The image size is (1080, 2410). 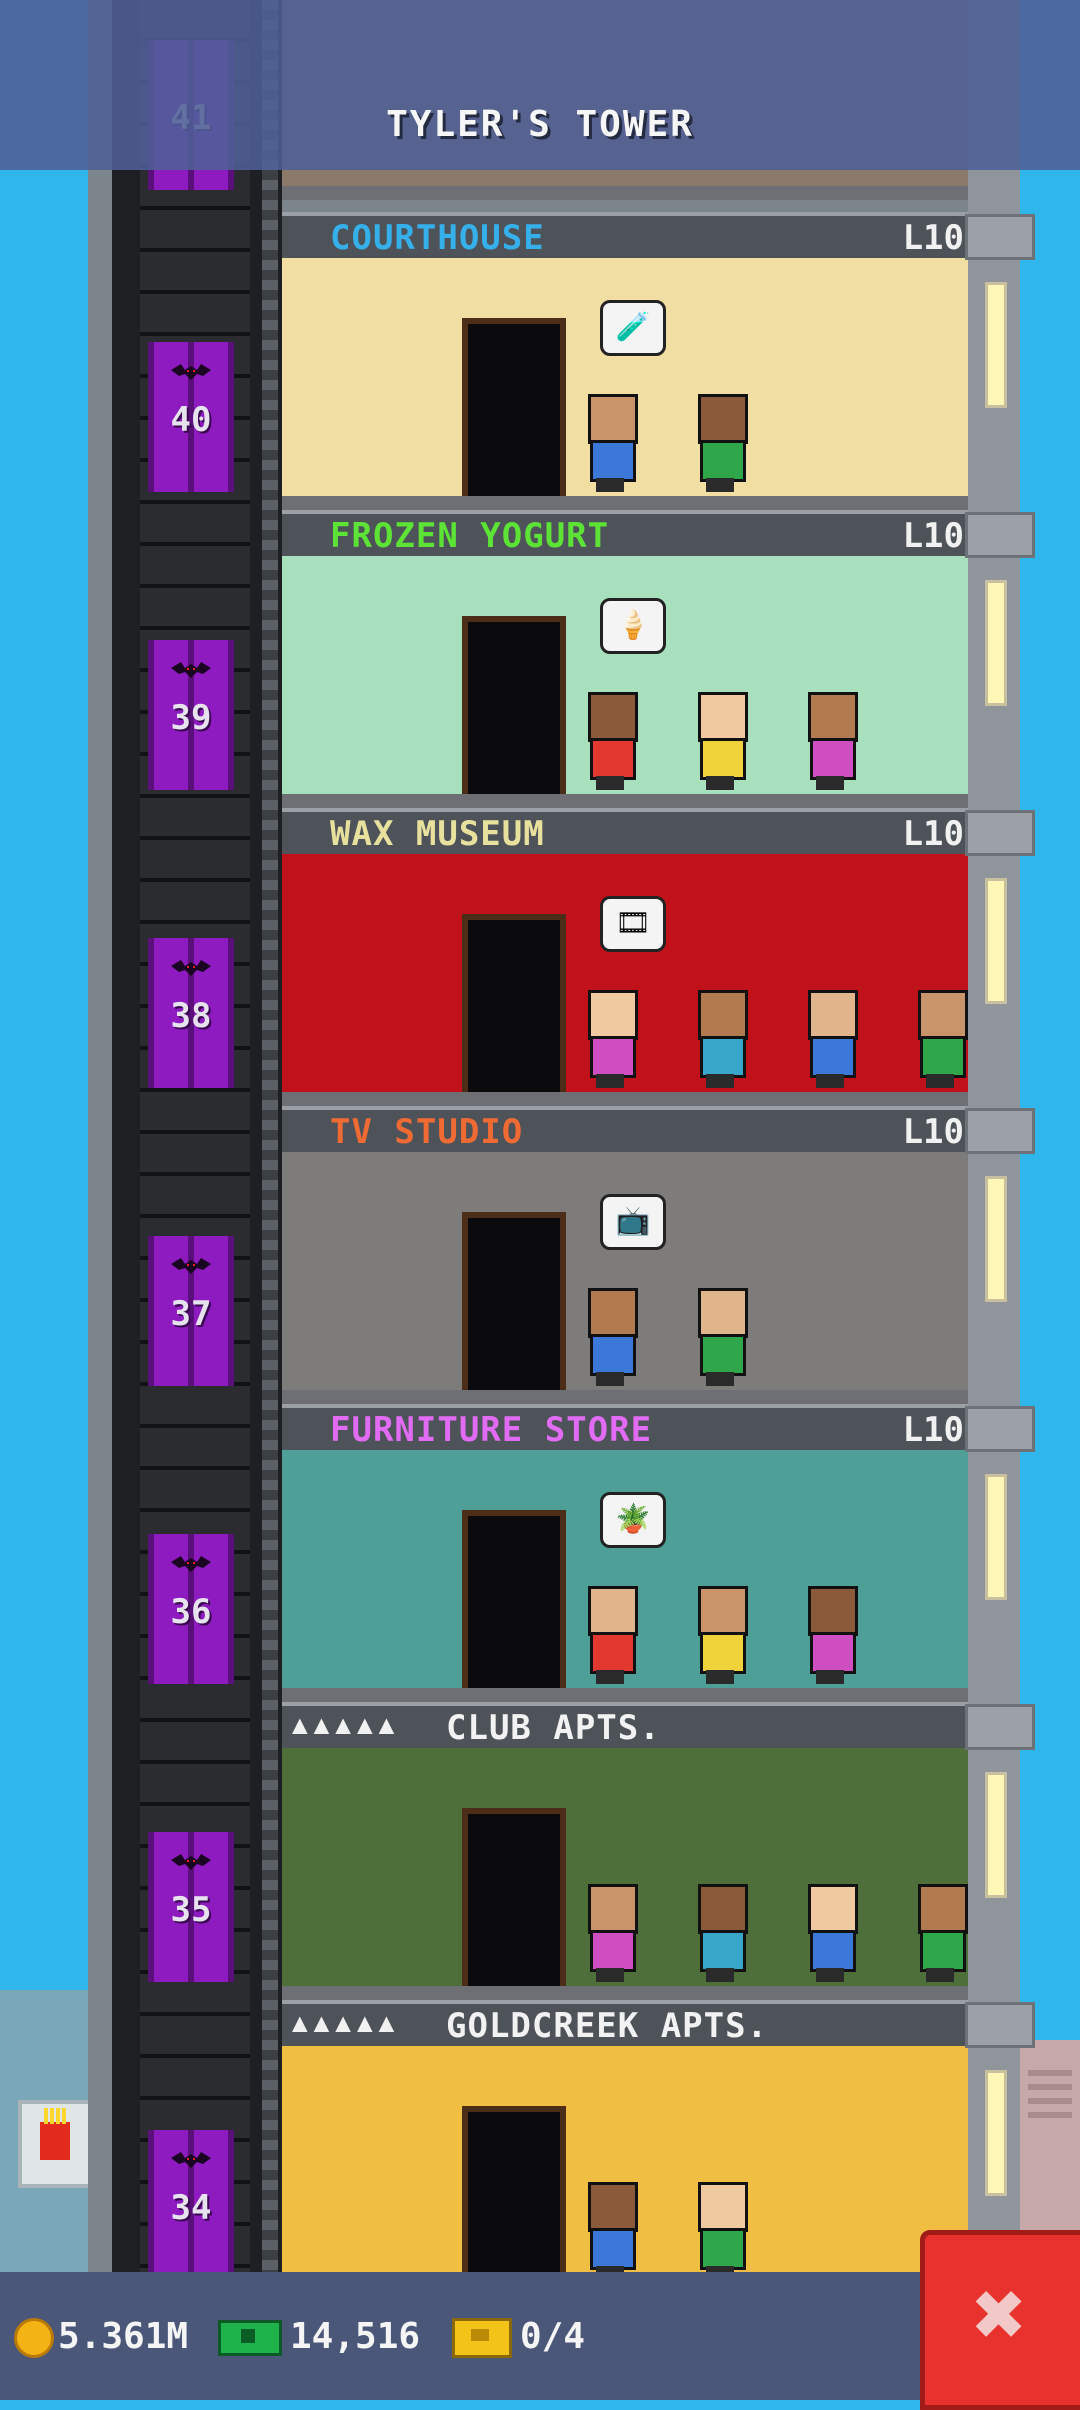 What do you see at coordinates (625, 503) in the screenshot?
I see `room-floor` at bounding box center [625, 503].